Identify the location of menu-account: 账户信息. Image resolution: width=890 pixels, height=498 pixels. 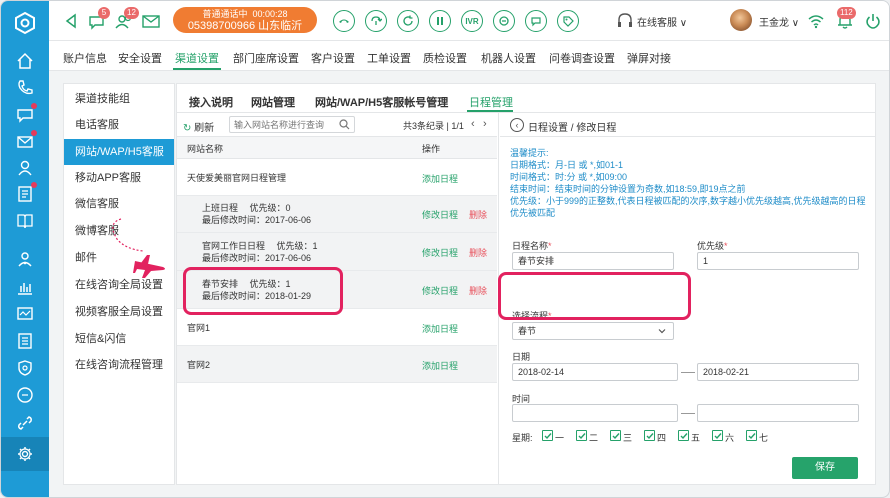
(85, 58).